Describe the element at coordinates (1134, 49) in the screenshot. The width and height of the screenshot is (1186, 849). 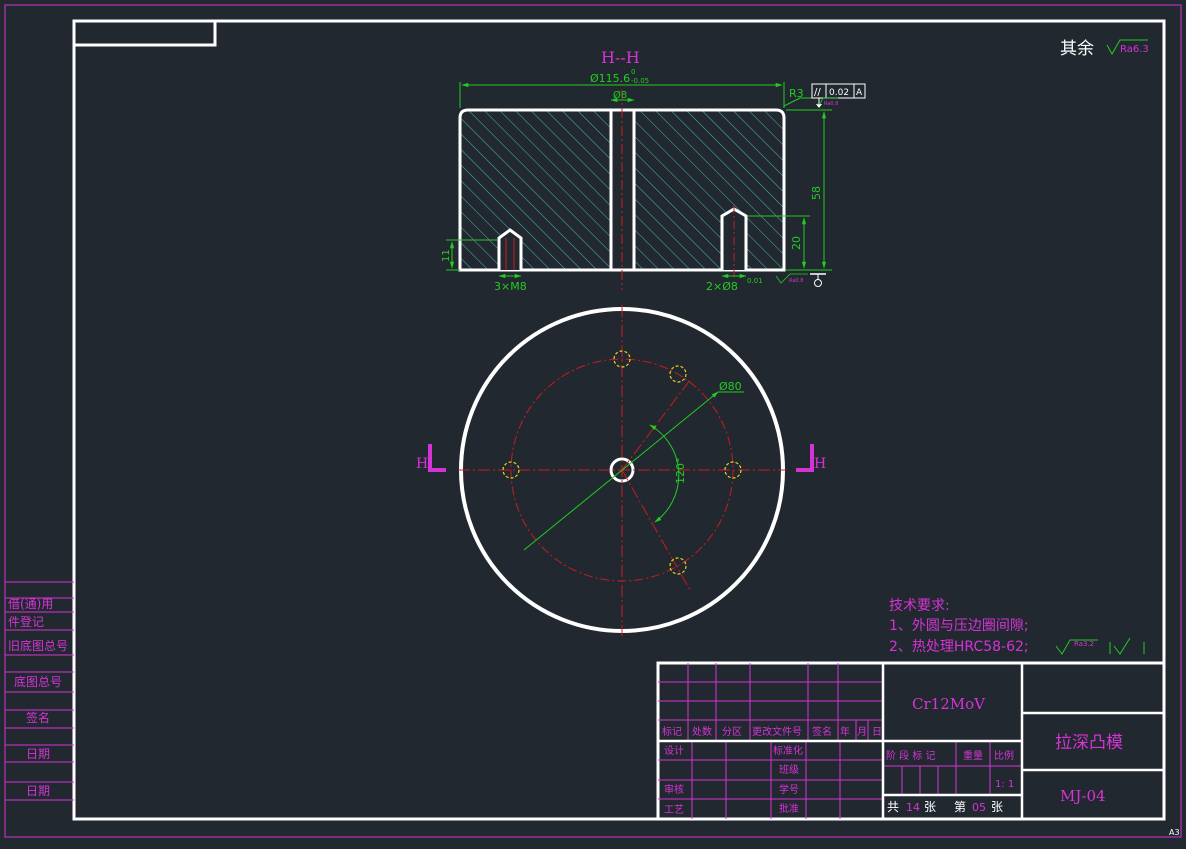
I see `rest-roughness-value: Ra6.3` at that location.